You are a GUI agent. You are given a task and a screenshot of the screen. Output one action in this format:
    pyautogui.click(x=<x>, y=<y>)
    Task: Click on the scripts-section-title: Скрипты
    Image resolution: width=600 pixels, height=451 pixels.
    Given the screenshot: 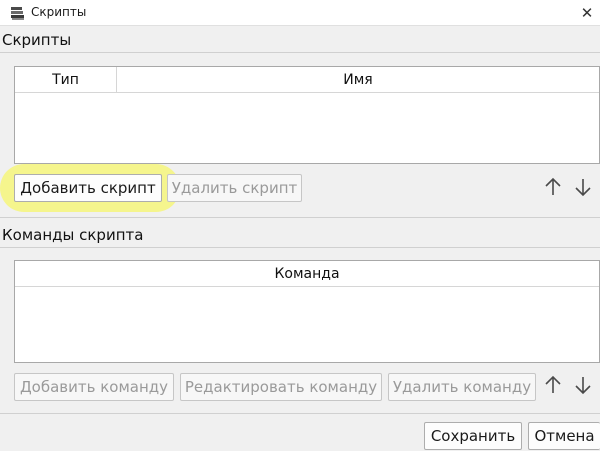 What is the action you would take?
    pyautogui.click(x=37, y=40)
    